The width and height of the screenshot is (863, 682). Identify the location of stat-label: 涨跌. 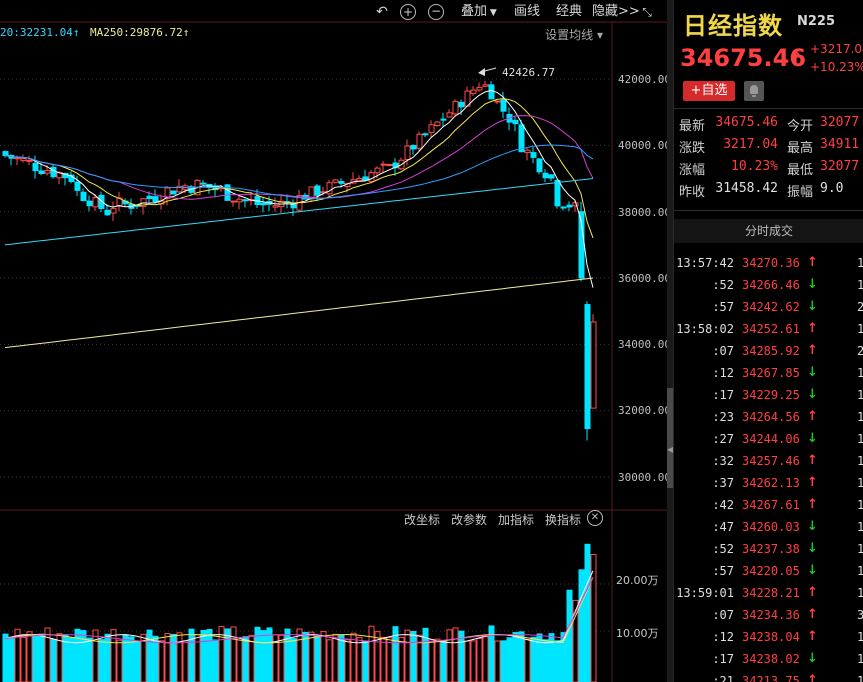
(692, 148).